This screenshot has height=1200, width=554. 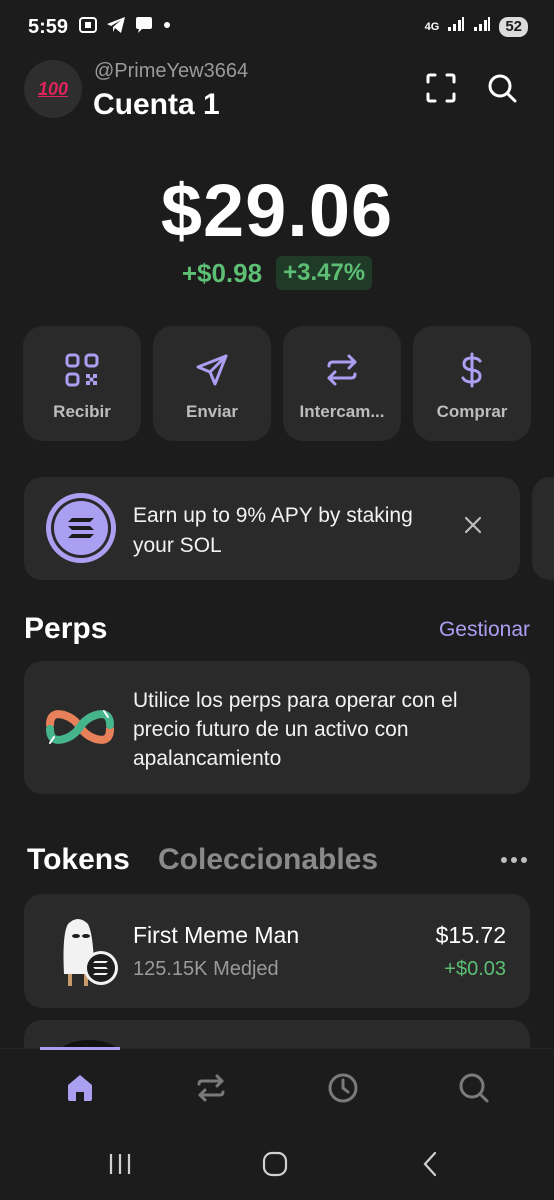 I want to click on nav-search, so click(x=474, y=1090).